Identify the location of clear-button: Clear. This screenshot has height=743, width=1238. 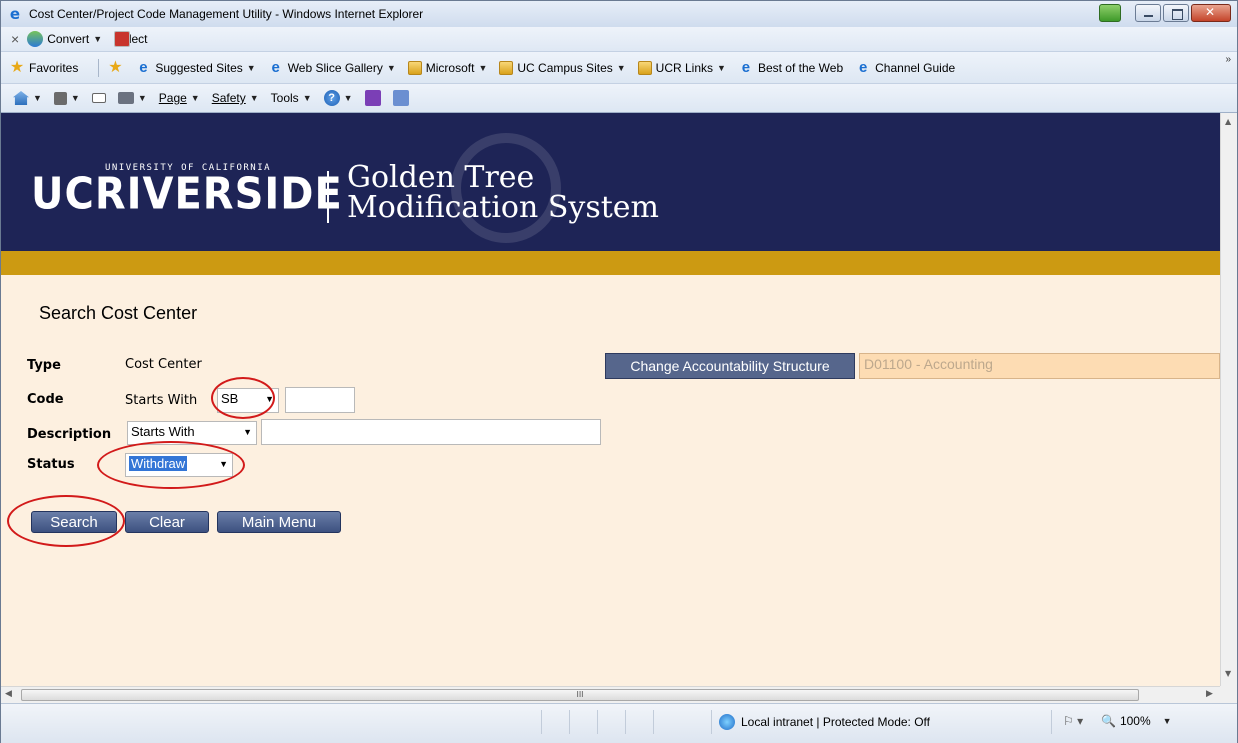
(167, 522).